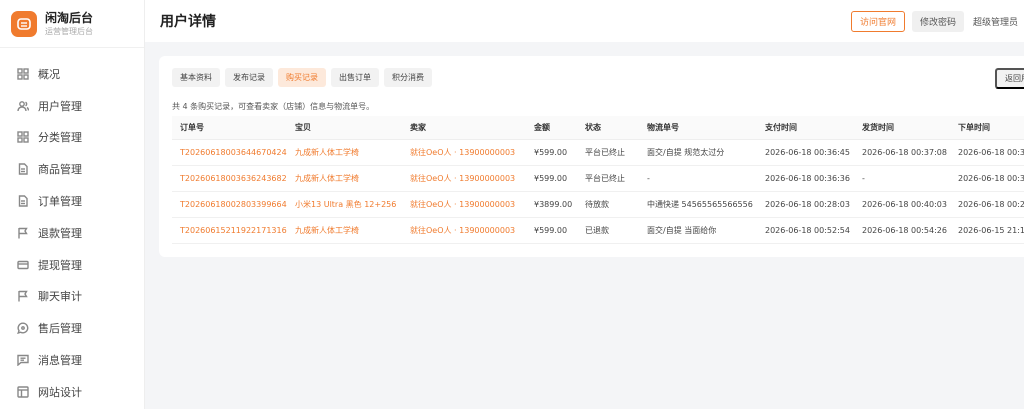 This screenshot has height=409, width=1024. What do you see at coordinates (995, 21) in the screenshot?
I see `admin-name: 超级管理员` at bounding box center [995, 21].